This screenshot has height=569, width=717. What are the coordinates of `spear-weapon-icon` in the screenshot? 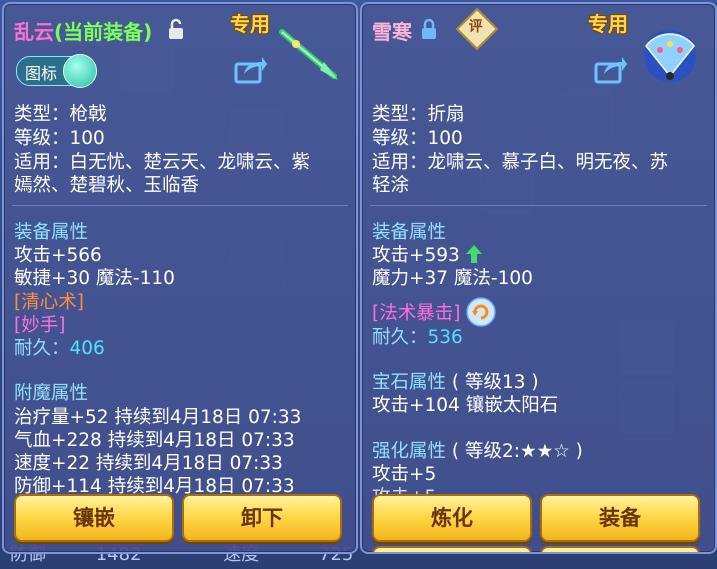 It's located at (308, 54).